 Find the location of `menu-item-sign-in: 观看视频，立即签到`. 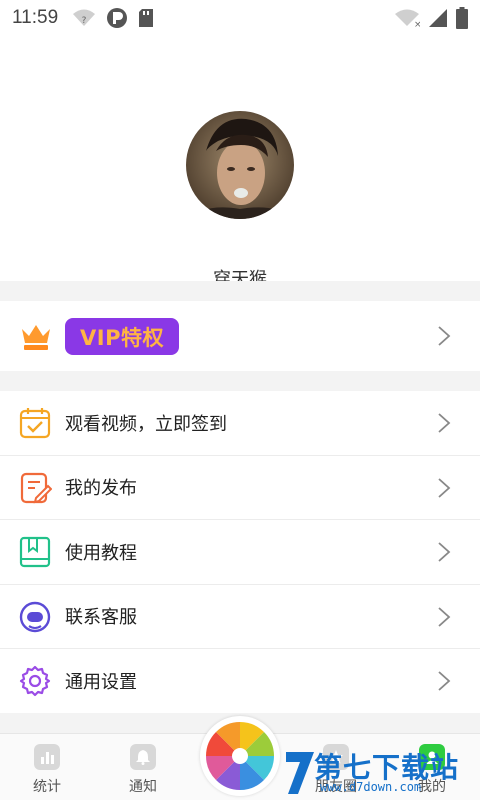

menu-item-sign-in: 观看视频，立即签到 is located at coordinates (240, 423).